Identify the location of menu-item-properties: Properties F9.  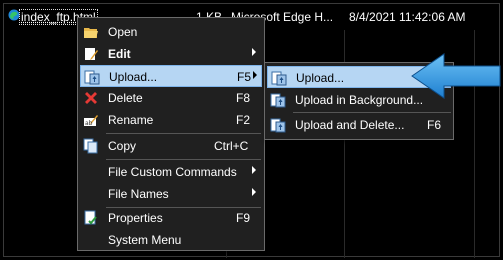
(171, 218).